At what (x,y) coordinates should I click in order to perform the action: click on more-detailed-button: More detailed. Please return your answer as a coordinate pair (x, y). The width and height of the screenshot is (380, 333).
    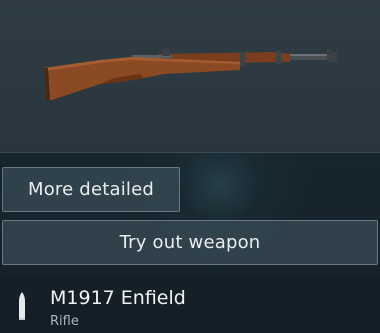
    Looking at the image, I should click on (91, 189).